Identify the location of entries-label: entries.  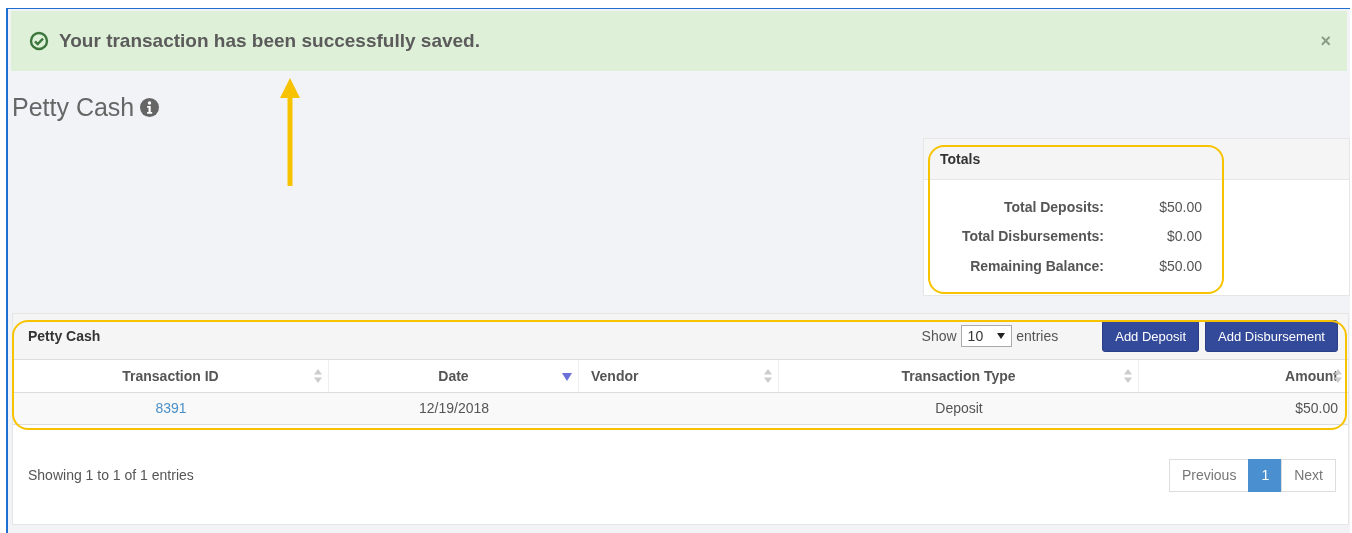
(1037, 336).